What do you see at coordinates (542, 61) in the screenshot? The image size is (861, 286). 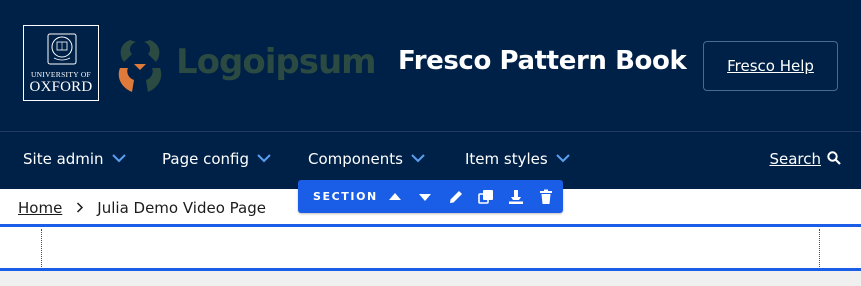 I see `site-title: Fresco Pattern Book` at bounding box center [542, 61].